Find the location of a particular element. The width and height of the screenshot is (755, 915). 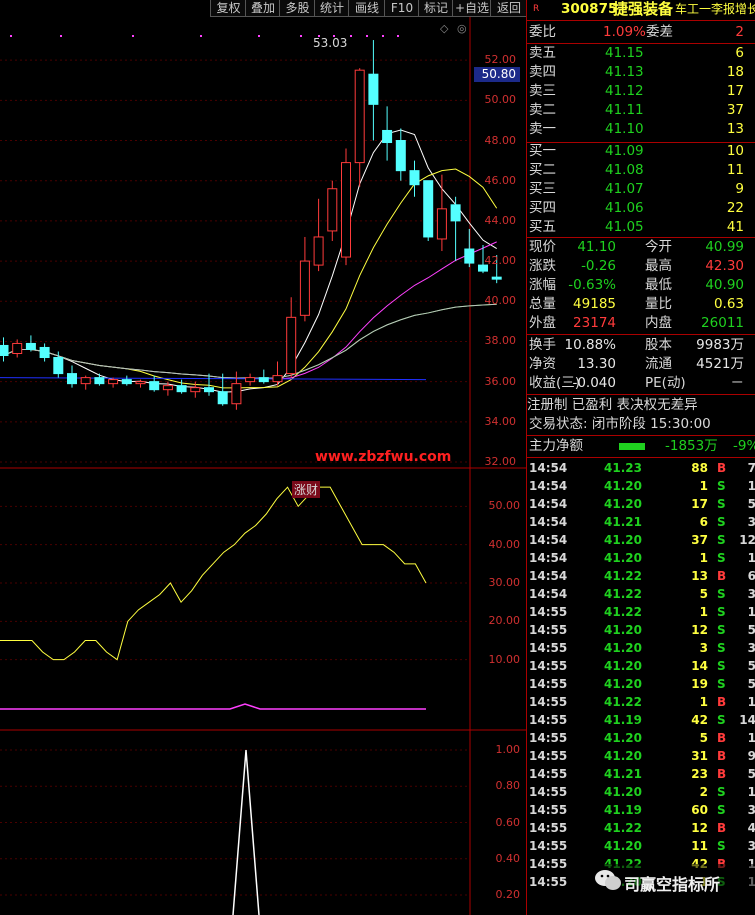

toolbar-button-3: 统计 is located at coordinates (331, 8).